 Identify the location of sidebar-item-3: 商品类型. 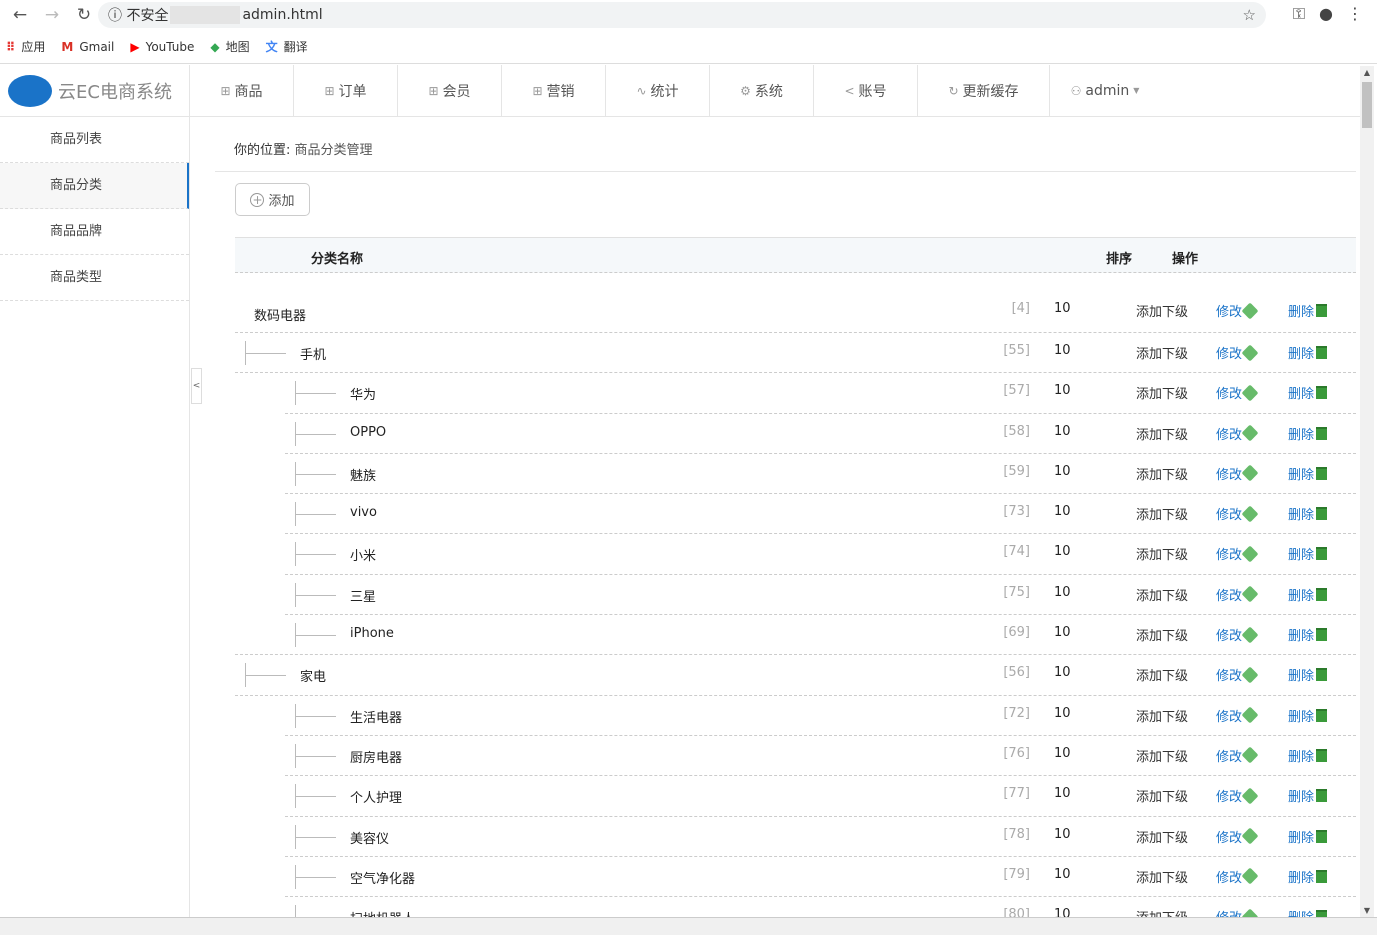
(94, 278).